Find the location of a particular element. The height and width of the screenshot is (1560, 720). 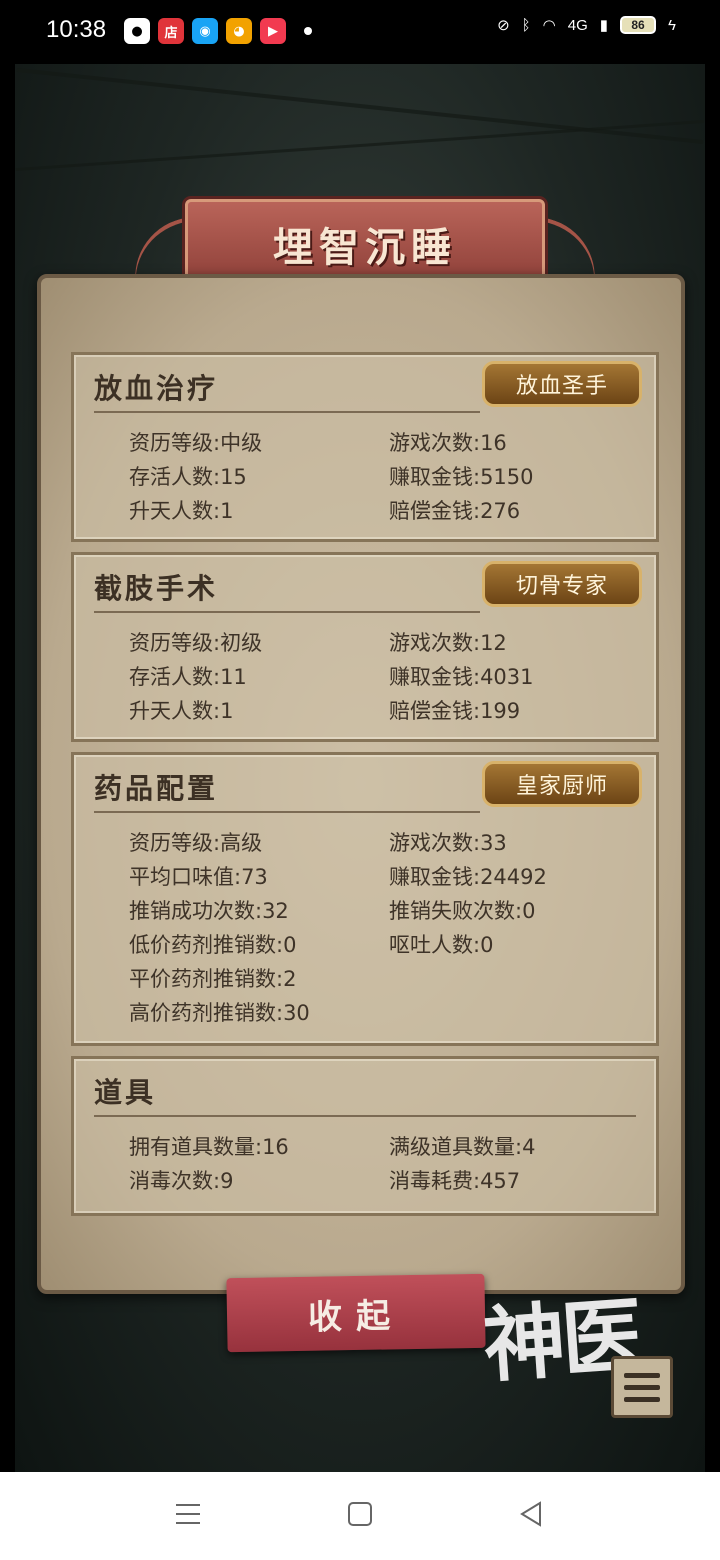

stat-item: 消毒耗费:457 is located at coordinates (455, 1181).